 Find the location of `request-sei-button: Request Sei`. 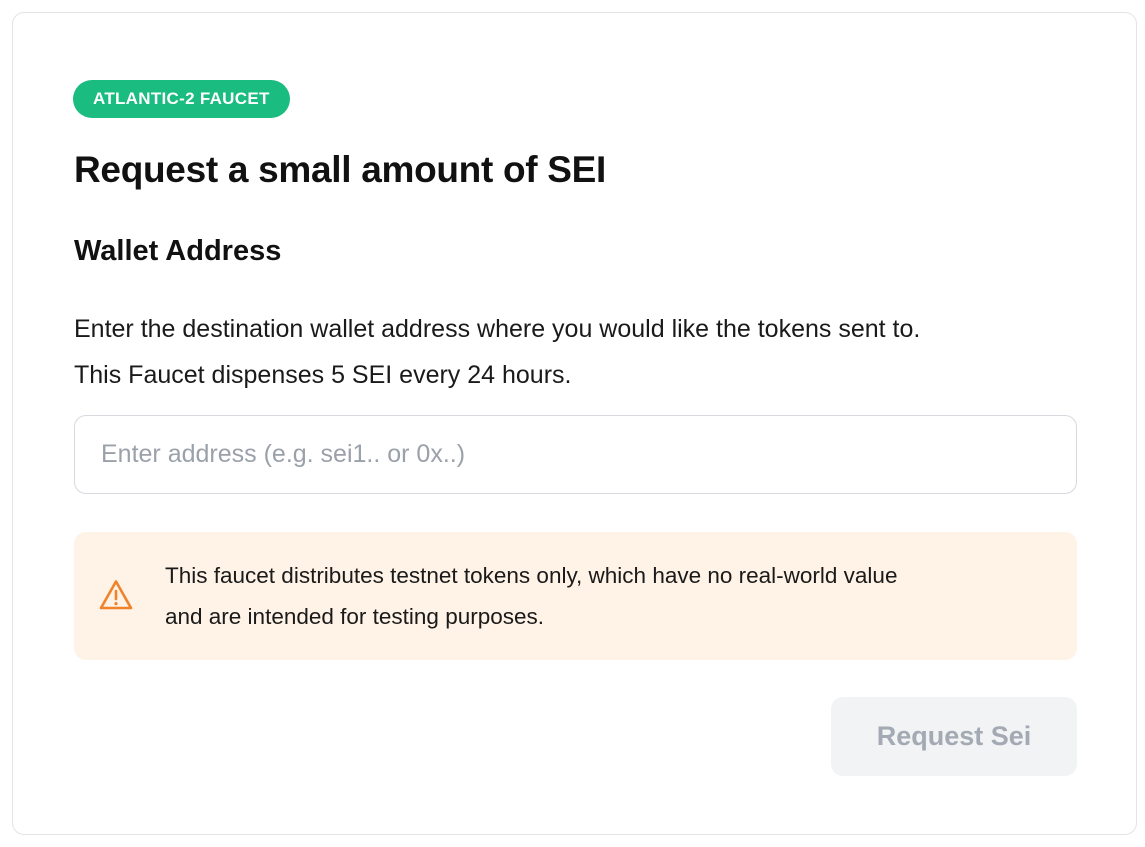

request-sei-button: Request Sei is located at coordinates (954, 736).